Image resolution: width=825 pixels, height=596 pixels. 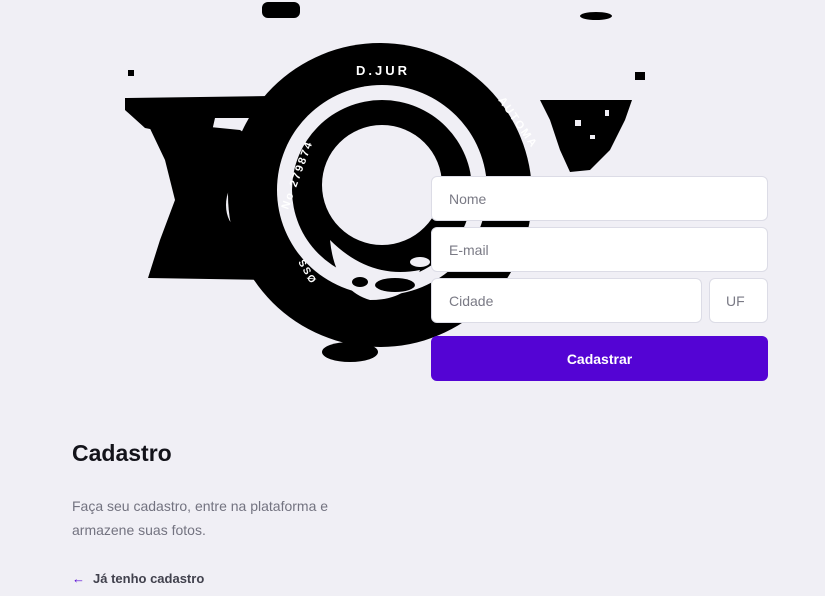 I want to click on register-button: Cadastrar, so click(x=599, y=358).